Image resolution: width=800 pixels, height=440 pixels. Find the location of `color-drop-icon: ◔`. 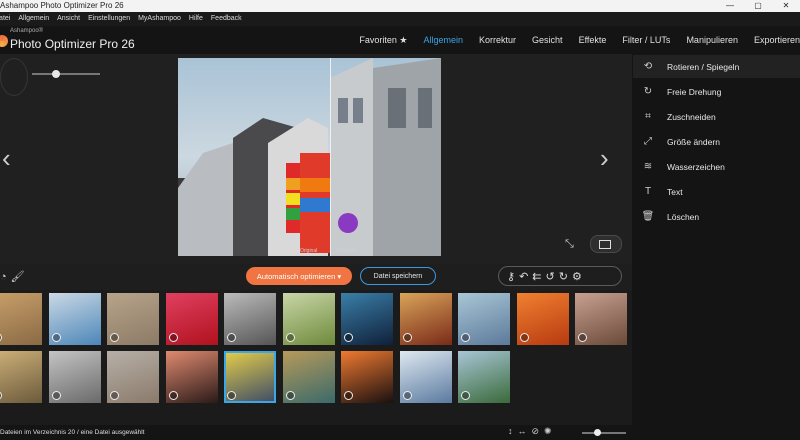

color-drop-icon: ◔ is located at coordinates (5, 277).